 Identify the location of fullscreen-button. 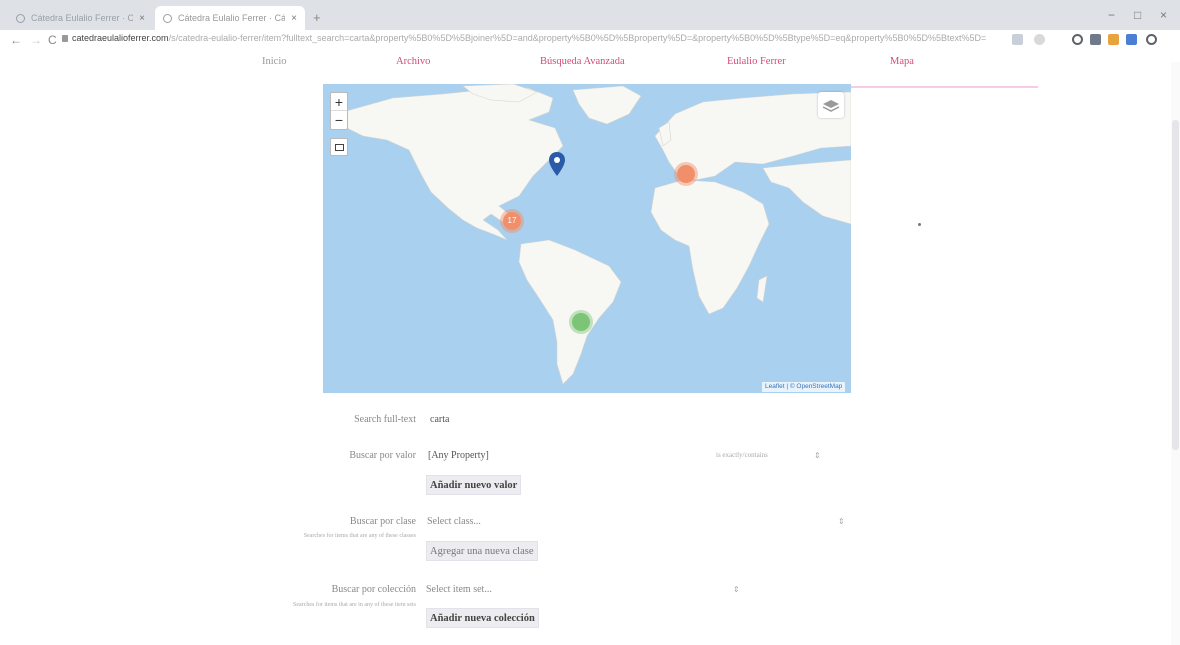
(339, 147).